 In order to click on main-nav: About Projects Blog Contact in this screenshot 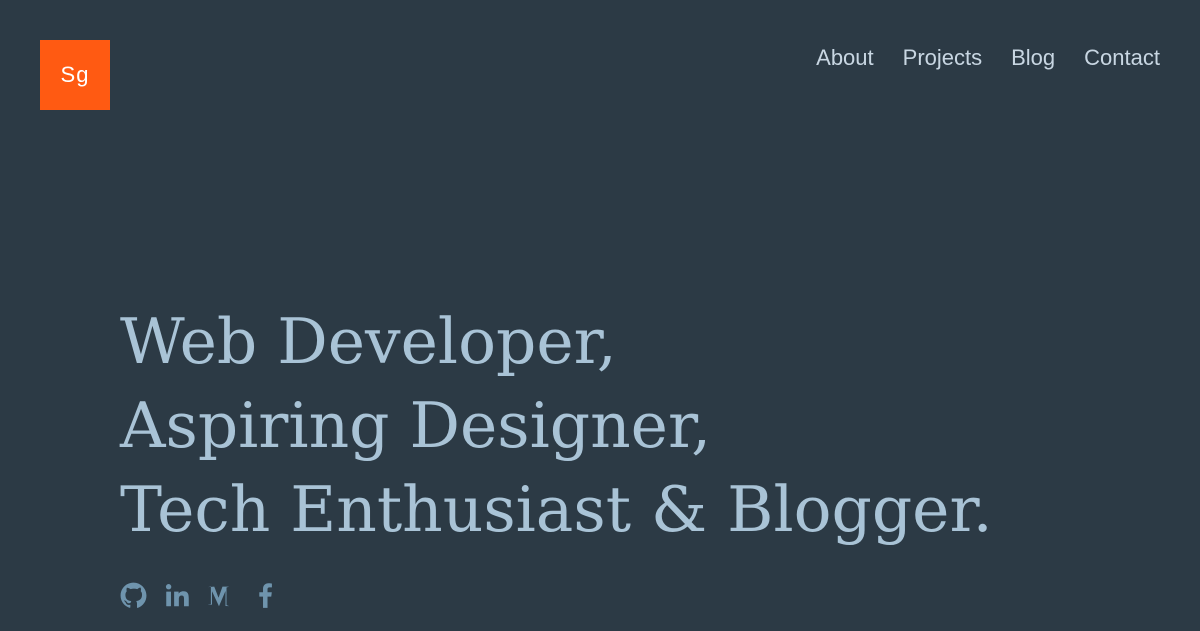, I will do `click(988, 58)`.